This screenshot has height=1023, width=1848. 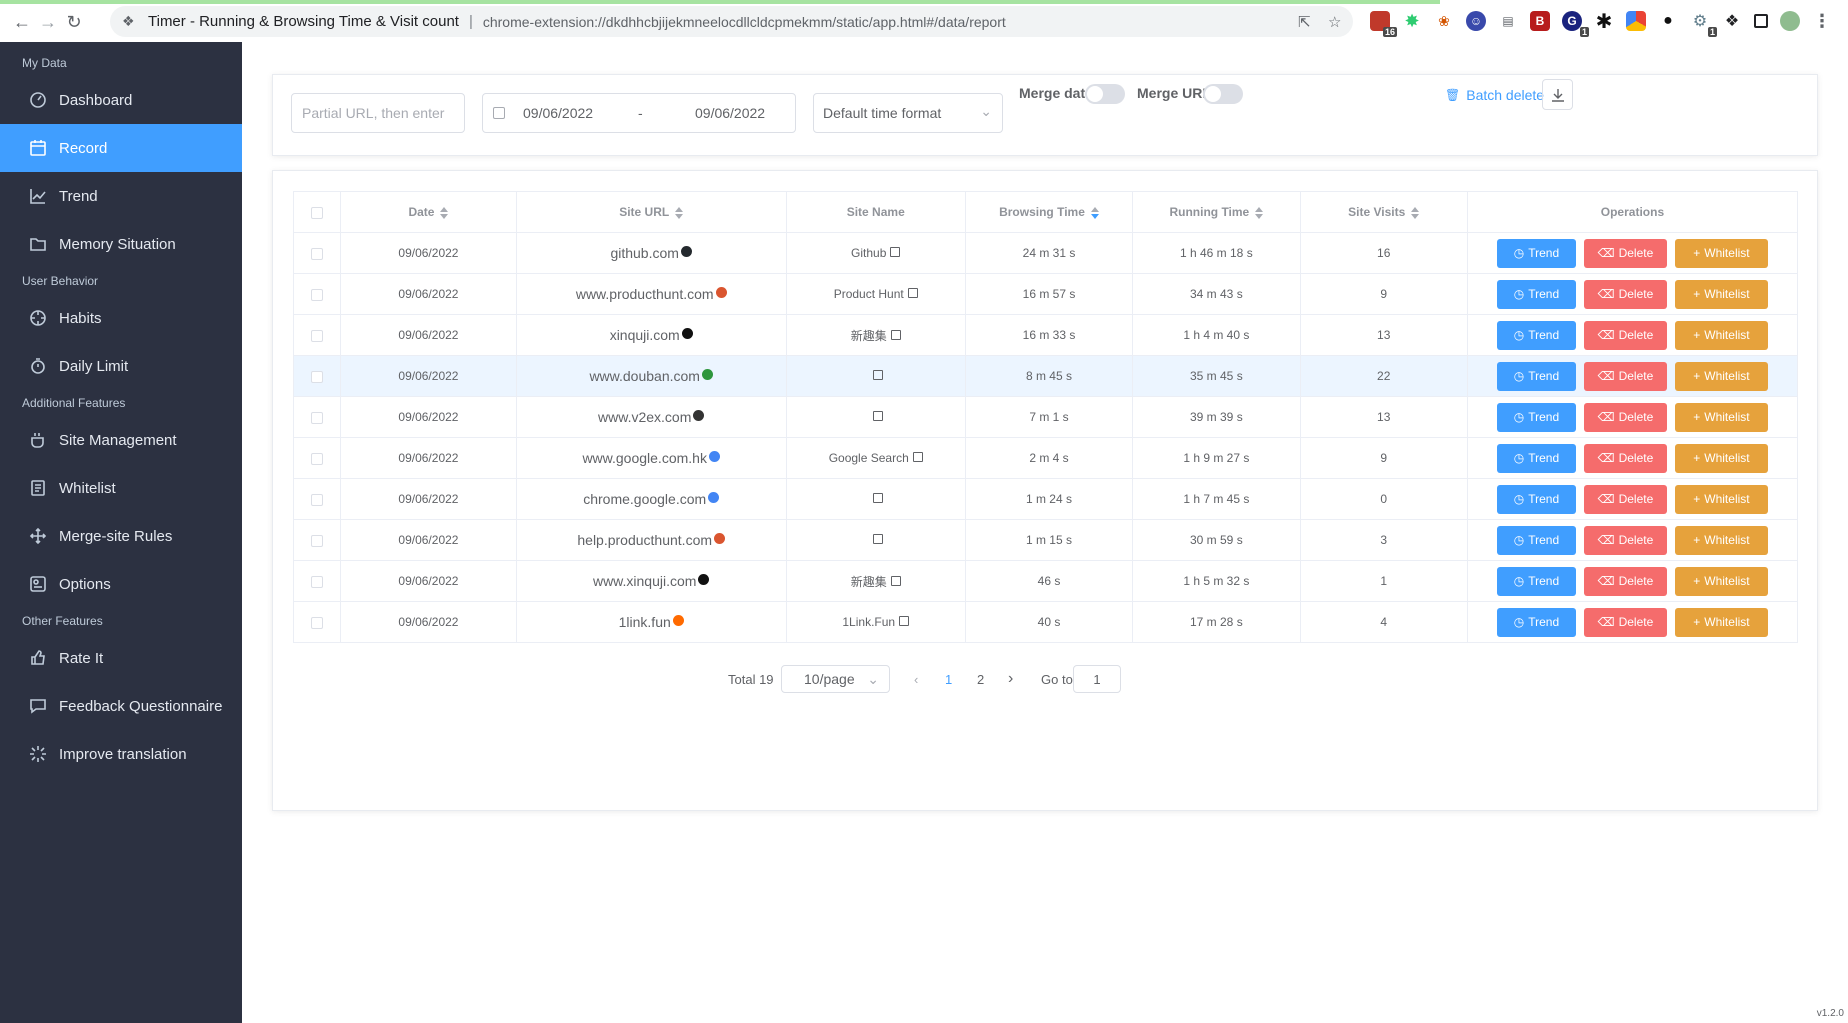 What do you see at coordinates (1444, 21) in the screenshot?
I see `fork-ext-icon: ❀` at bounding box center [1444, 21].